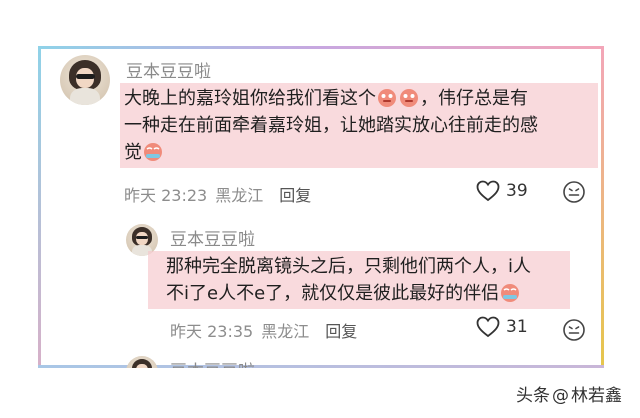 This screenshot has height=418, width=640. Describe the element at coordinates (602, 207) in the screenshot. I see `frame-border-right` at that location.